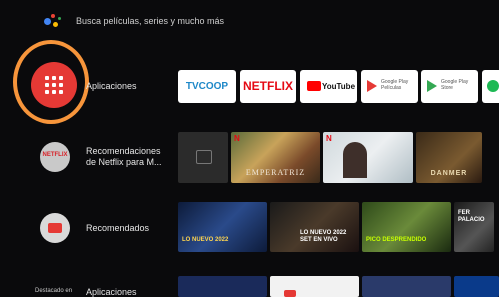 The width and height of the screenshot is (499, 297). I want to click on app-google-play-movies: Google Play Películas, so click(389, 86).